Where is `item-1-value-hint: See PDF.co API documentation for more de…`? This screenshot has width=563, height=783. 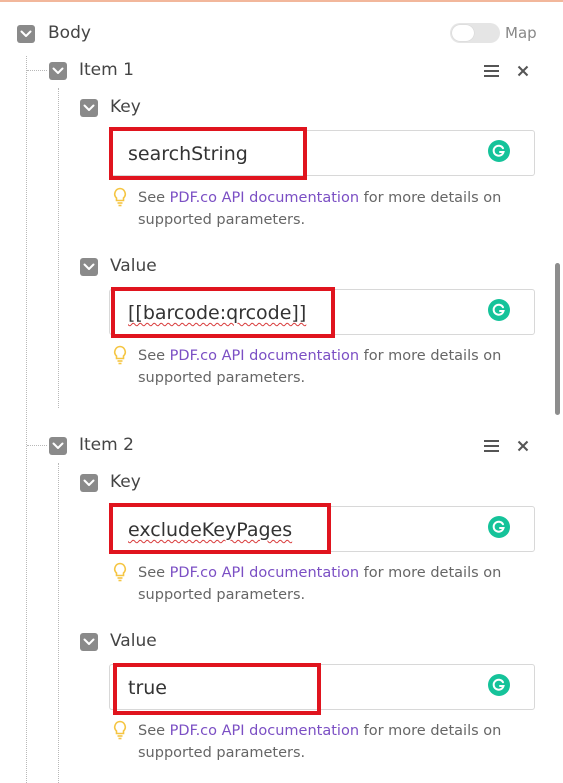
item-1-value-hint: See PDF.co API documentation for more de… is located at coordinates (328, 367).